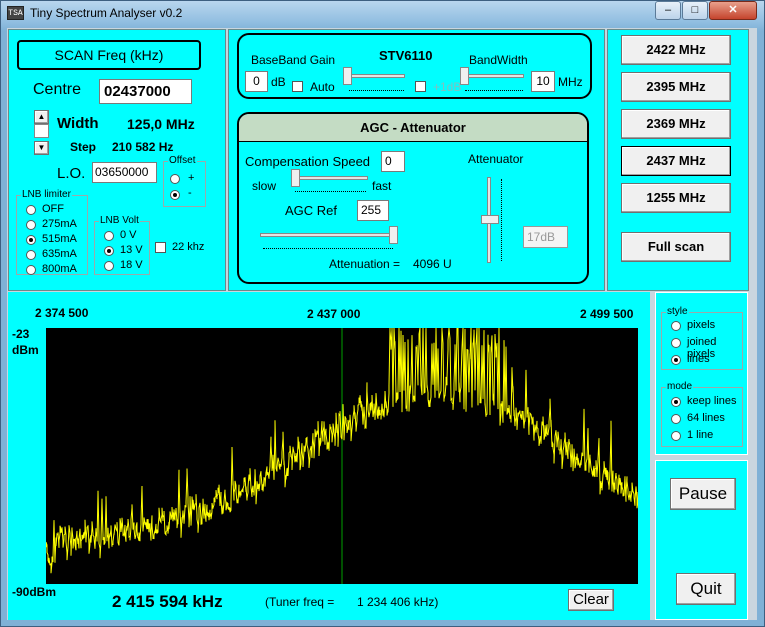  I want to click on tuner-freq-label: (Tuner freq =, so click(300, 602).